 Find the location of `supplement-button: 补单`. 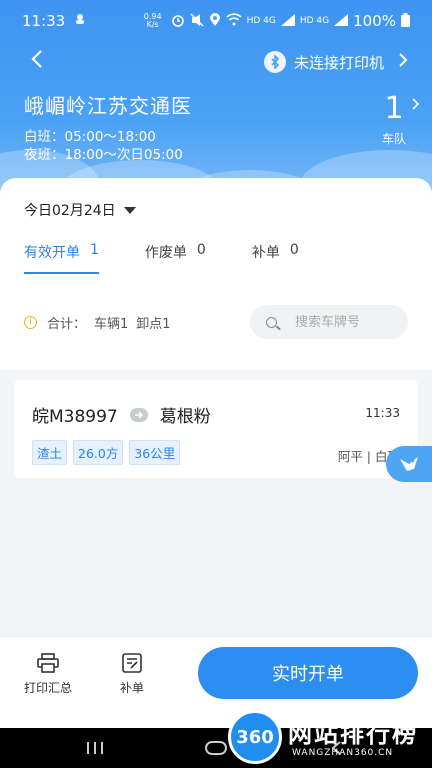

supplement-button: 补单 is located at coordinates (132, 674).